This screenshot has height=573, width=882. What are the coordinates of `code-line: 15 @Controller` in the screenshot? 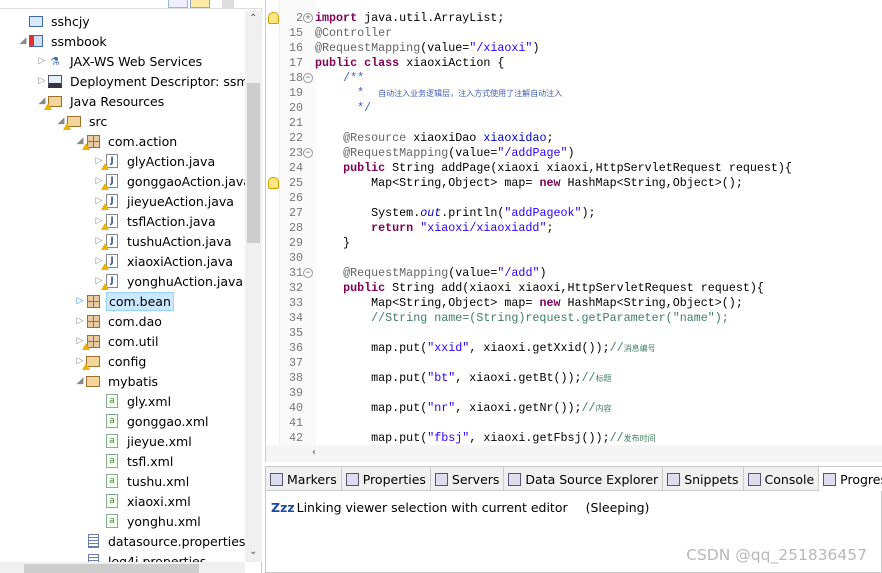 It's located at (574, 33).